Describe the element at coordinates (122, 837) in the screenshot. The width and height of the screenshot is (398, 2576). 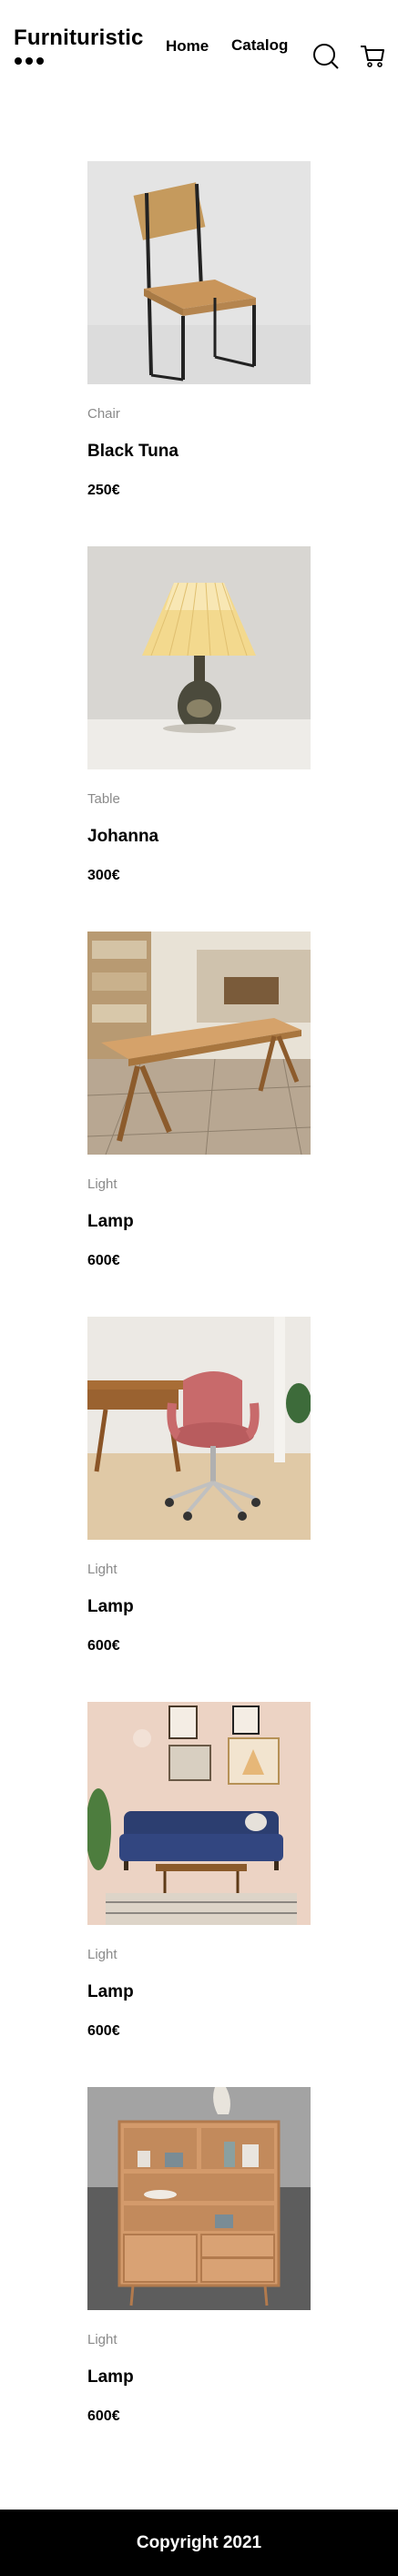
I see `product-title: Johanna` at that location.